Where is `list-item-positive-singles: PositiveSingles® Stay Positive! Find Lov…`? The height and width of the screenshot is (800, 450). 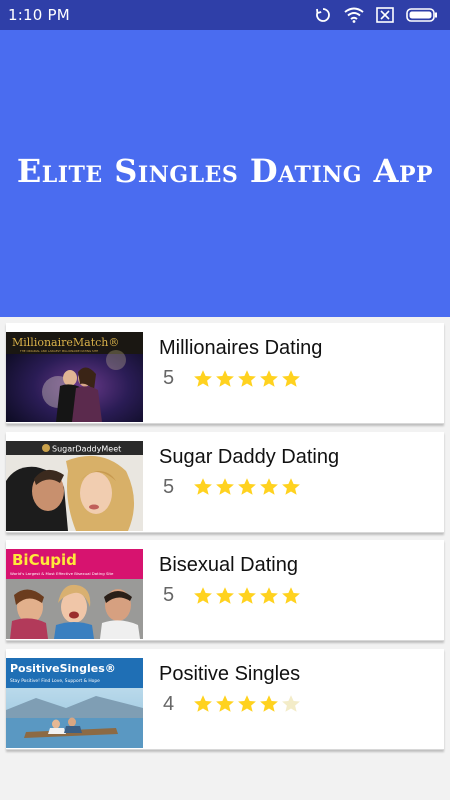 list-item-positive-singles: PositiveSingles® Stay Positive! Find Lov… is located at coordinates (225, 699).